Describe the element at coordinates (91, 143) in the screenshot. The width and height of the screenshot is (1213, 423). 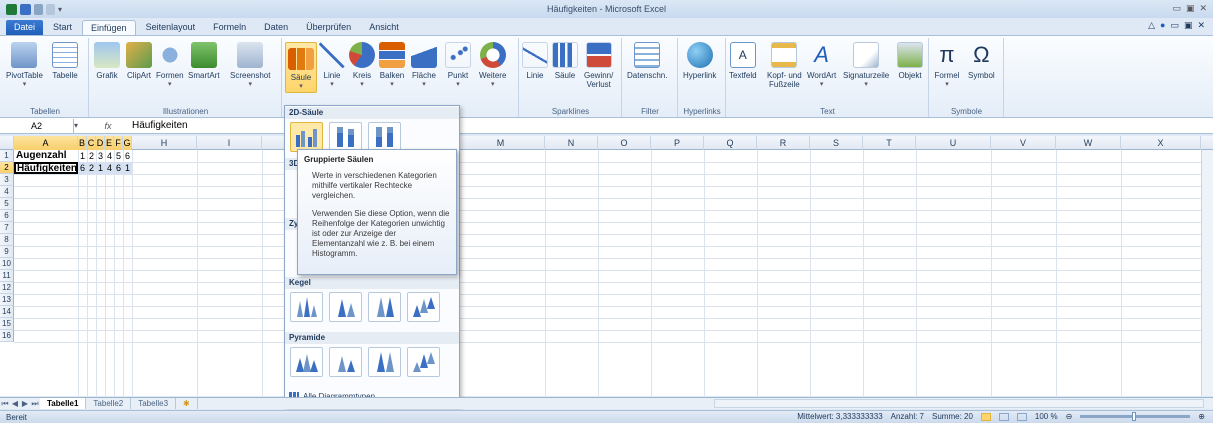
I see `col-header-c: C` at that location.